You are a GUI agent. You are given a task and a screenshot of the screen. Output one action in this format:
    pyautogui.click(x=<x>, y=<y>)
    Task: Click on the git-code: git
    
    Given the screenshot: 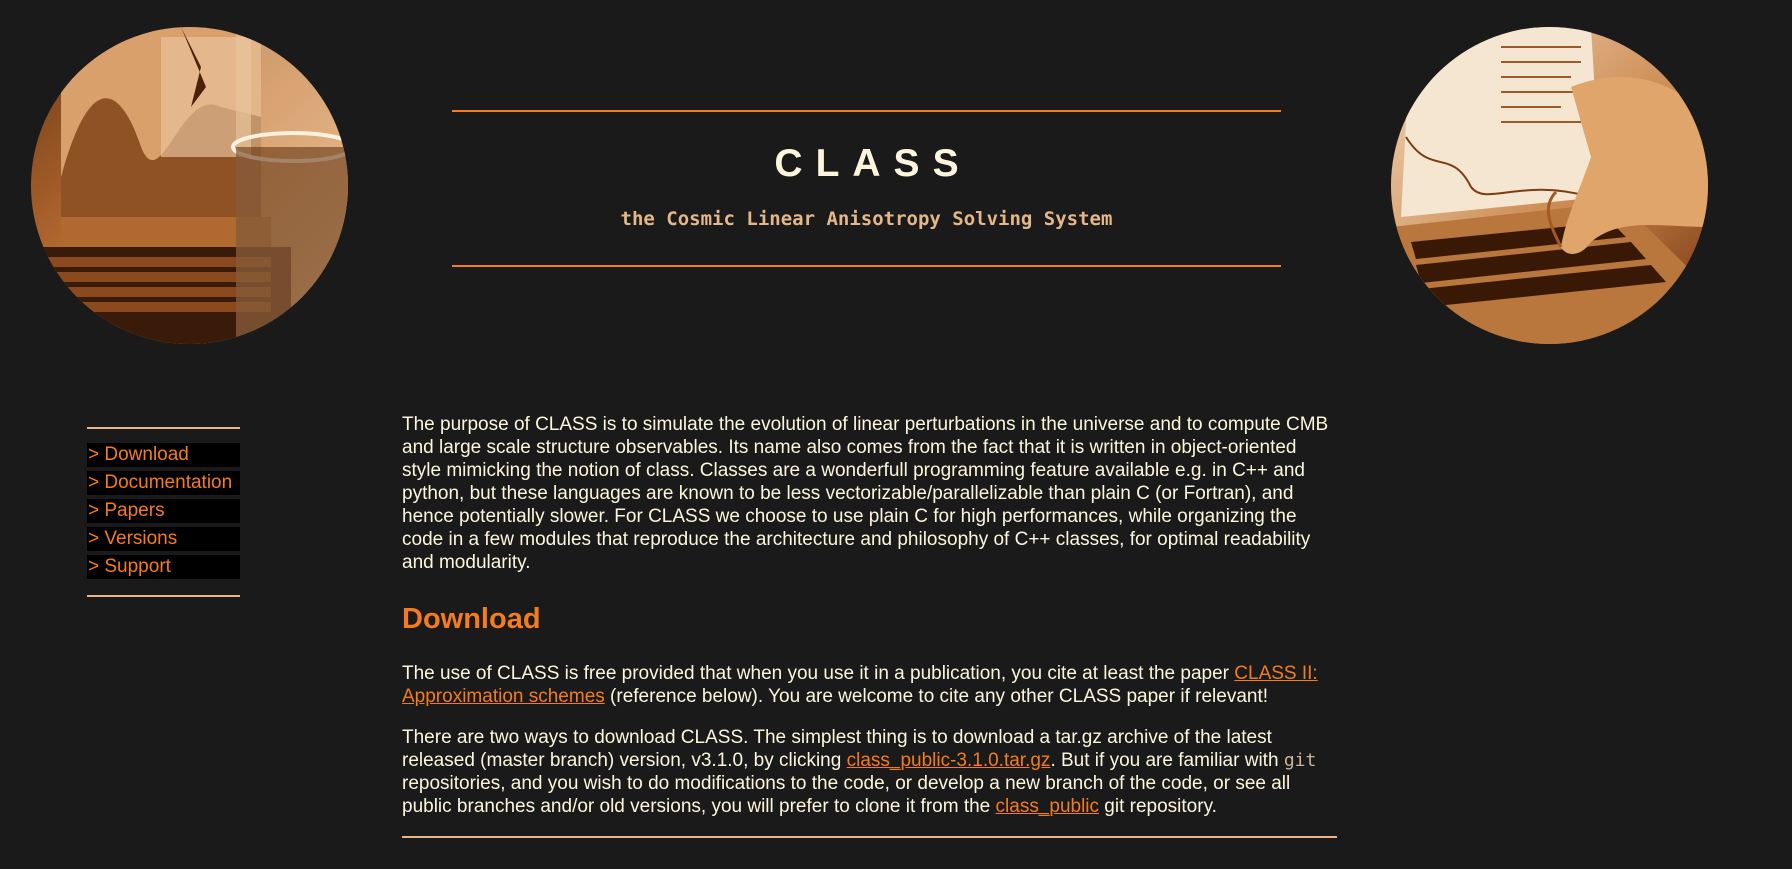 What is the action you would take?
    pyautogui.click(x=1300, y=760)
    